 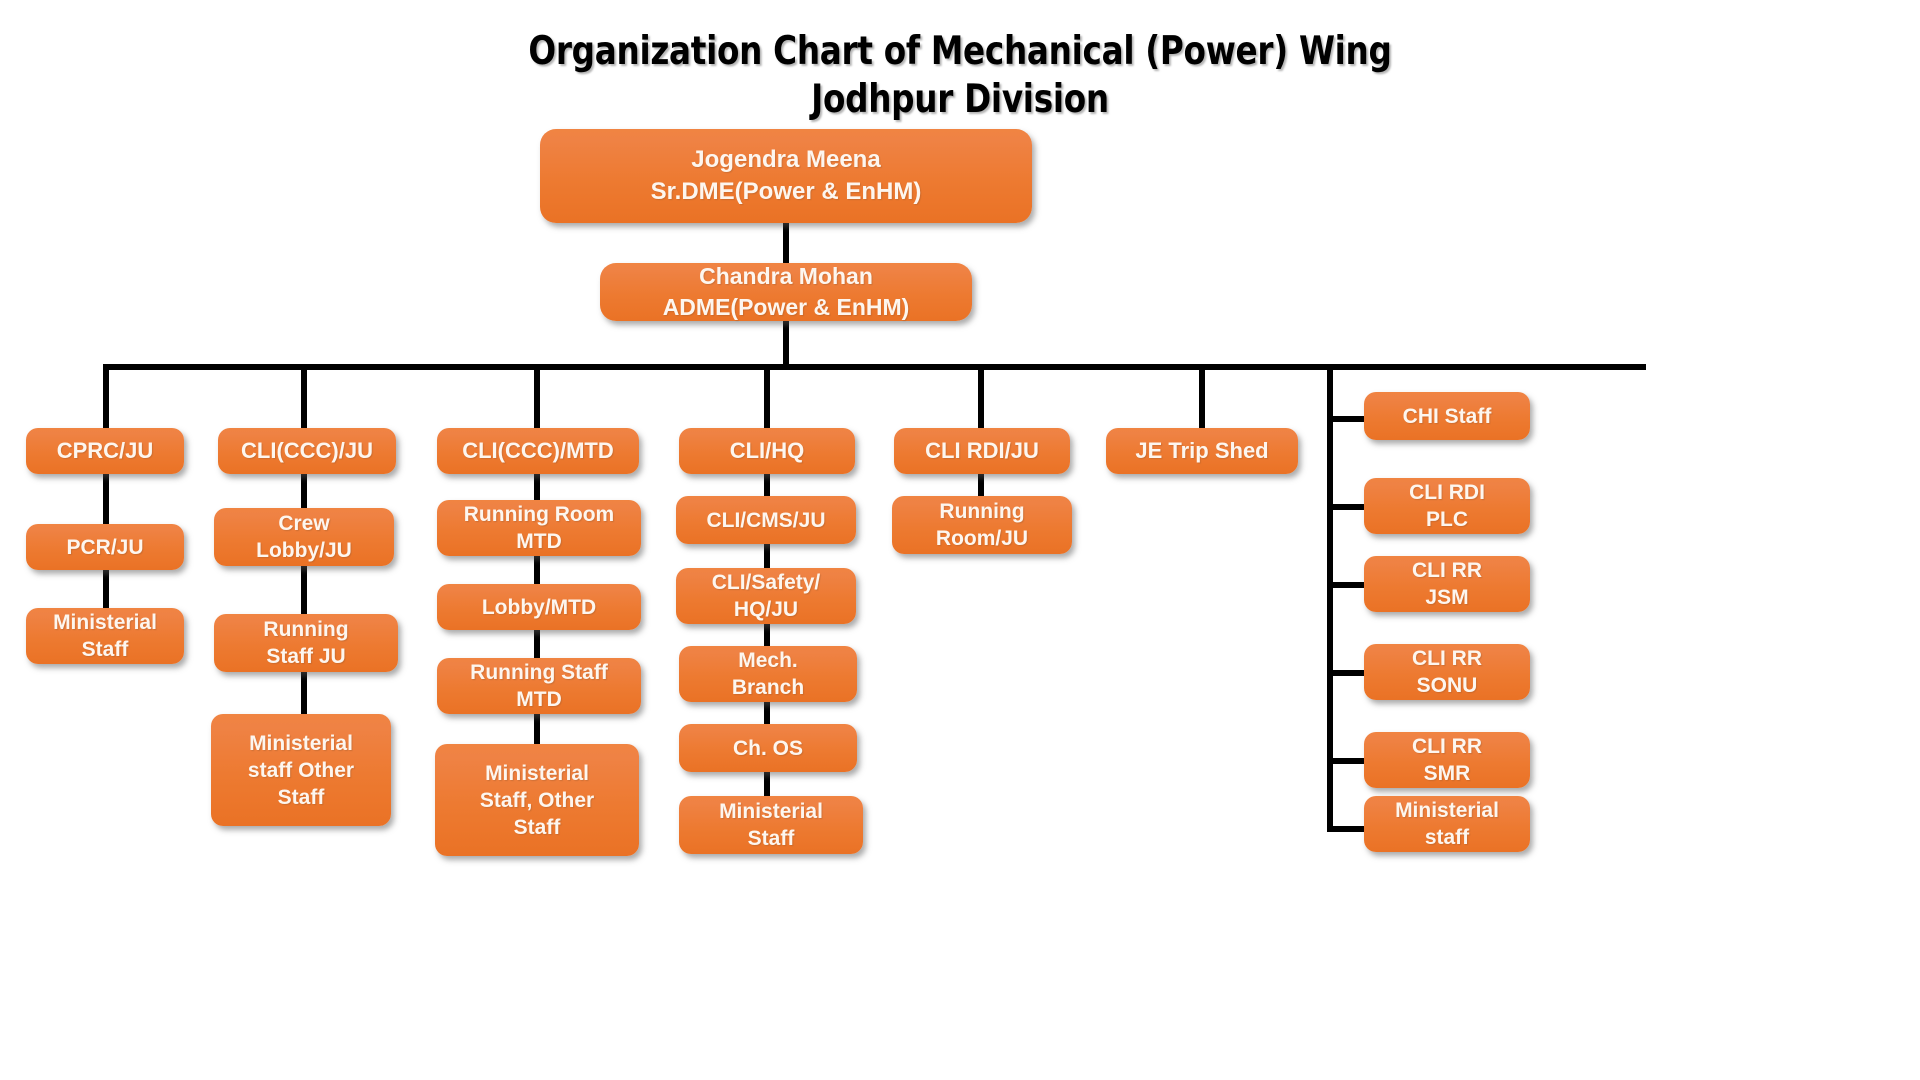 I want to click on node-mech-branch: Mech. Branch, so click(x=768, y=674).